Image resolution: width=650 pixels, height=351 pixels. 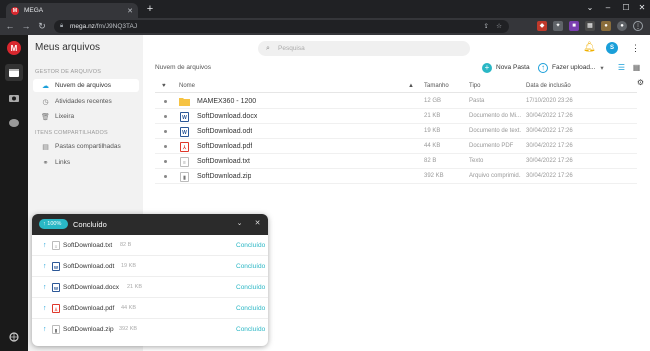 What do you see at coordinates (548, 86) in the screenshot?
I see `column-date: Data de inclusão` at bounding box center [548, 86].